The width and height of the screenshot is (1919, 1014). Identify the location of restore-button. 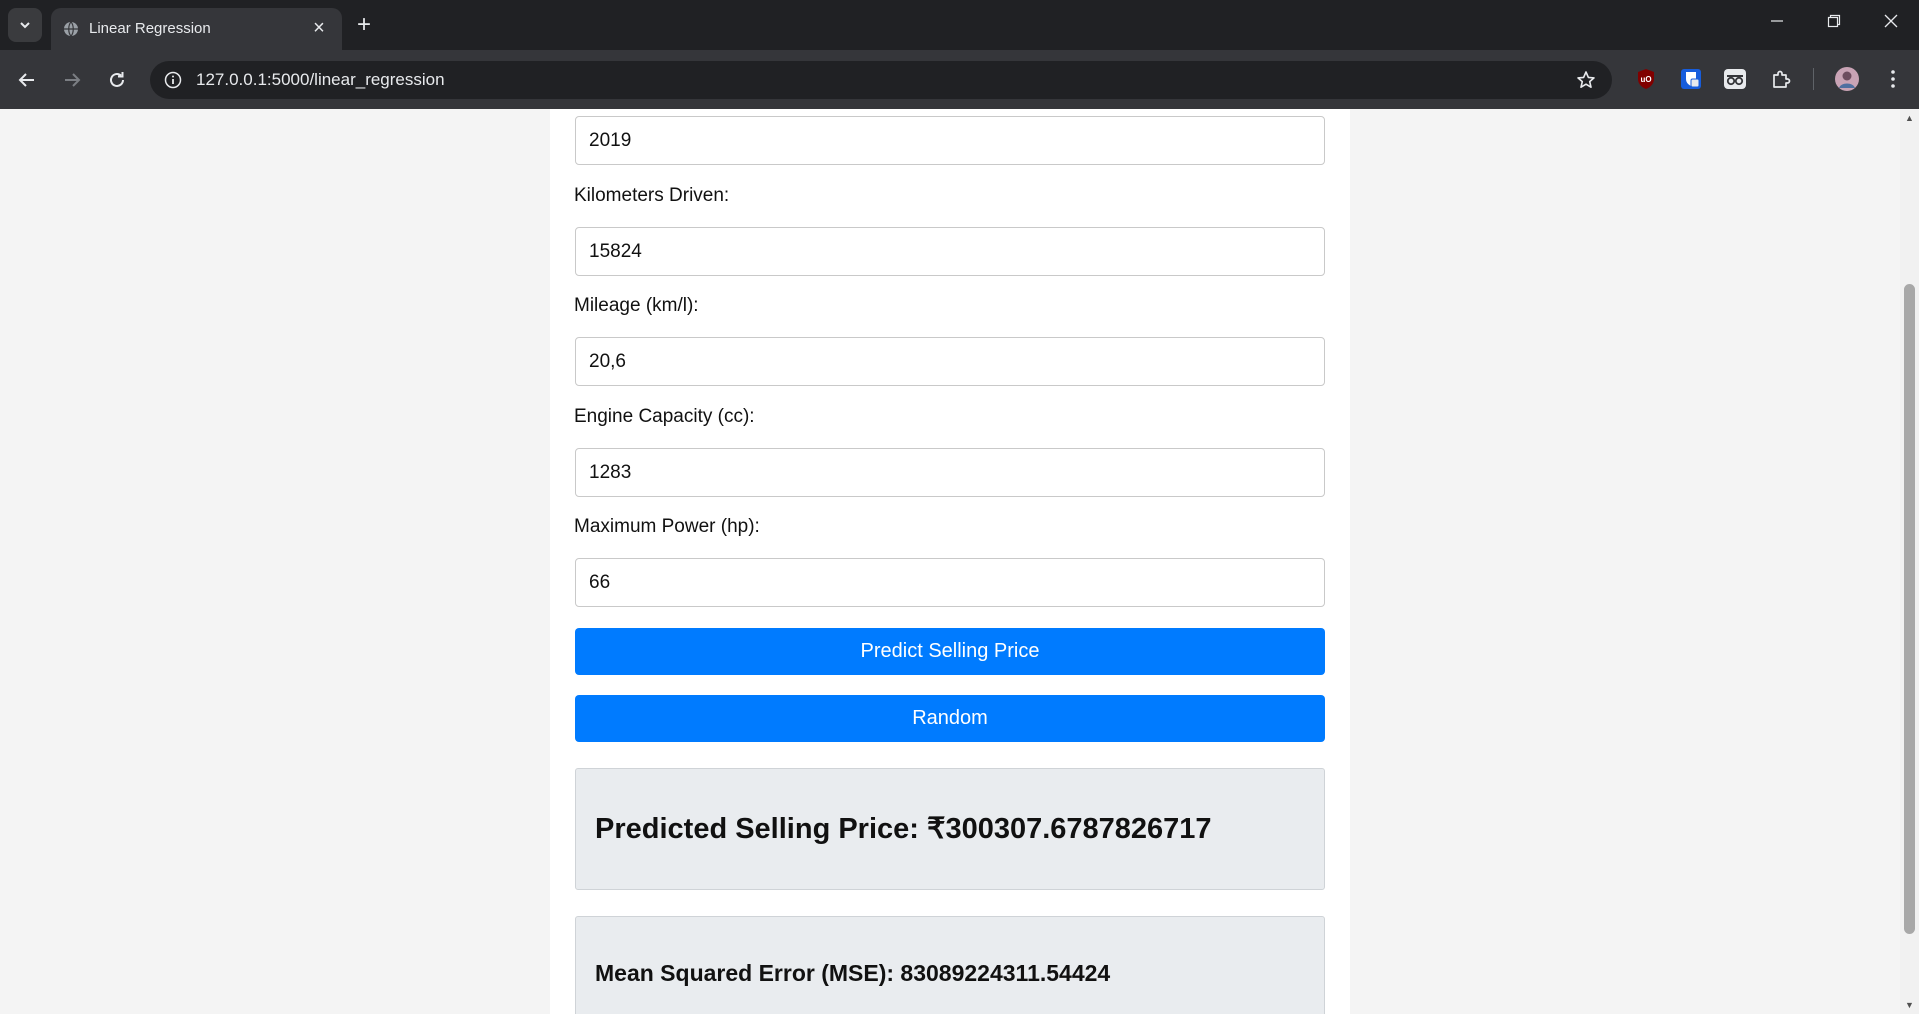
(1834, 24).